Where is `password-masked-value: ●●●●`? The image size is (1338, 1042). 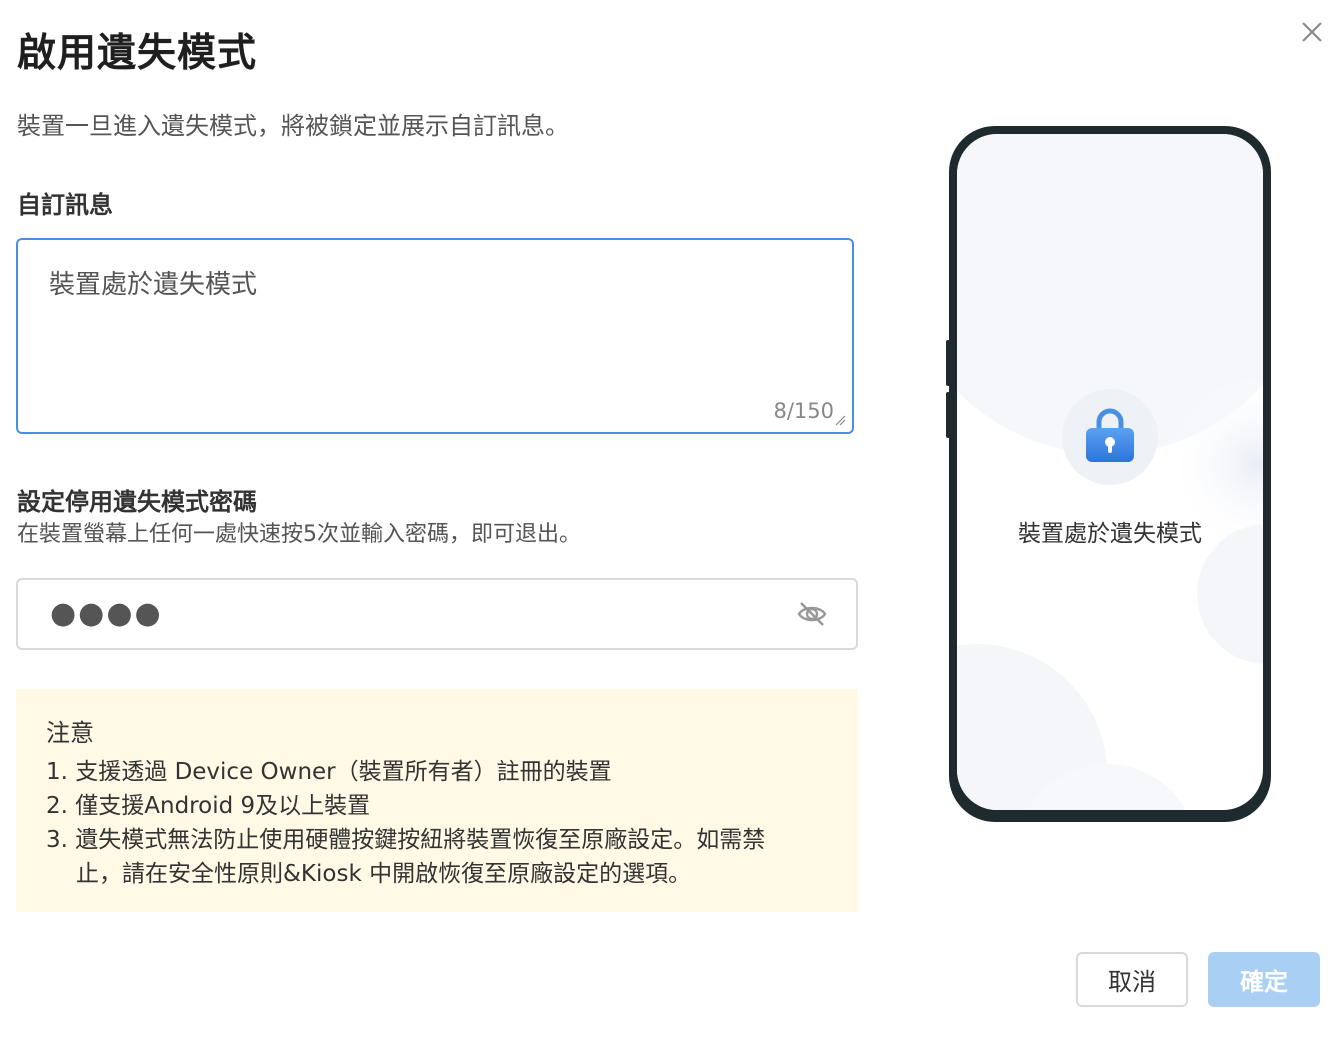
password-masked-value: ●●●● is located at coordinates (106, 613).